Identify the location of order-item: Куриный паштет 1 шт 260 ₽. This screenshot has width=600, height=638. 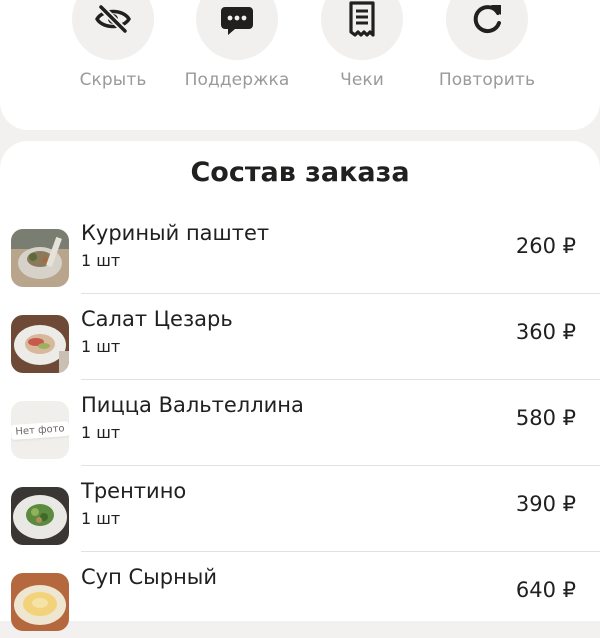
(300, 251).